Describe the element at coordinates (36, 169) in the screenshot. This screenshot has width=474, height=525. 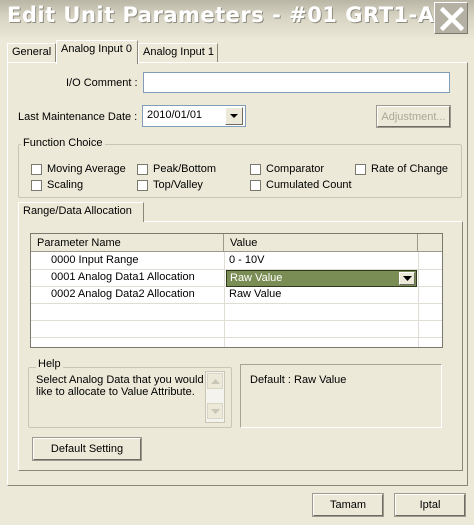
I see `moving-average-checkbox` at that location.